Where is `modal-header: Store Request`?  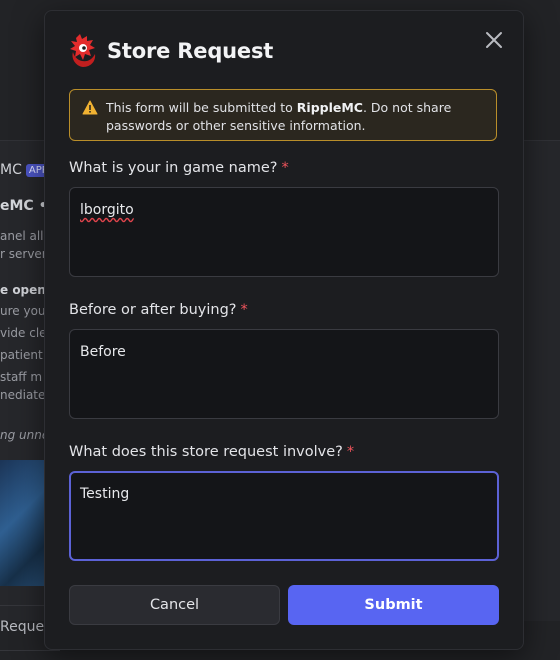
modal-header: Store Request is located at coordinates (170, 51).